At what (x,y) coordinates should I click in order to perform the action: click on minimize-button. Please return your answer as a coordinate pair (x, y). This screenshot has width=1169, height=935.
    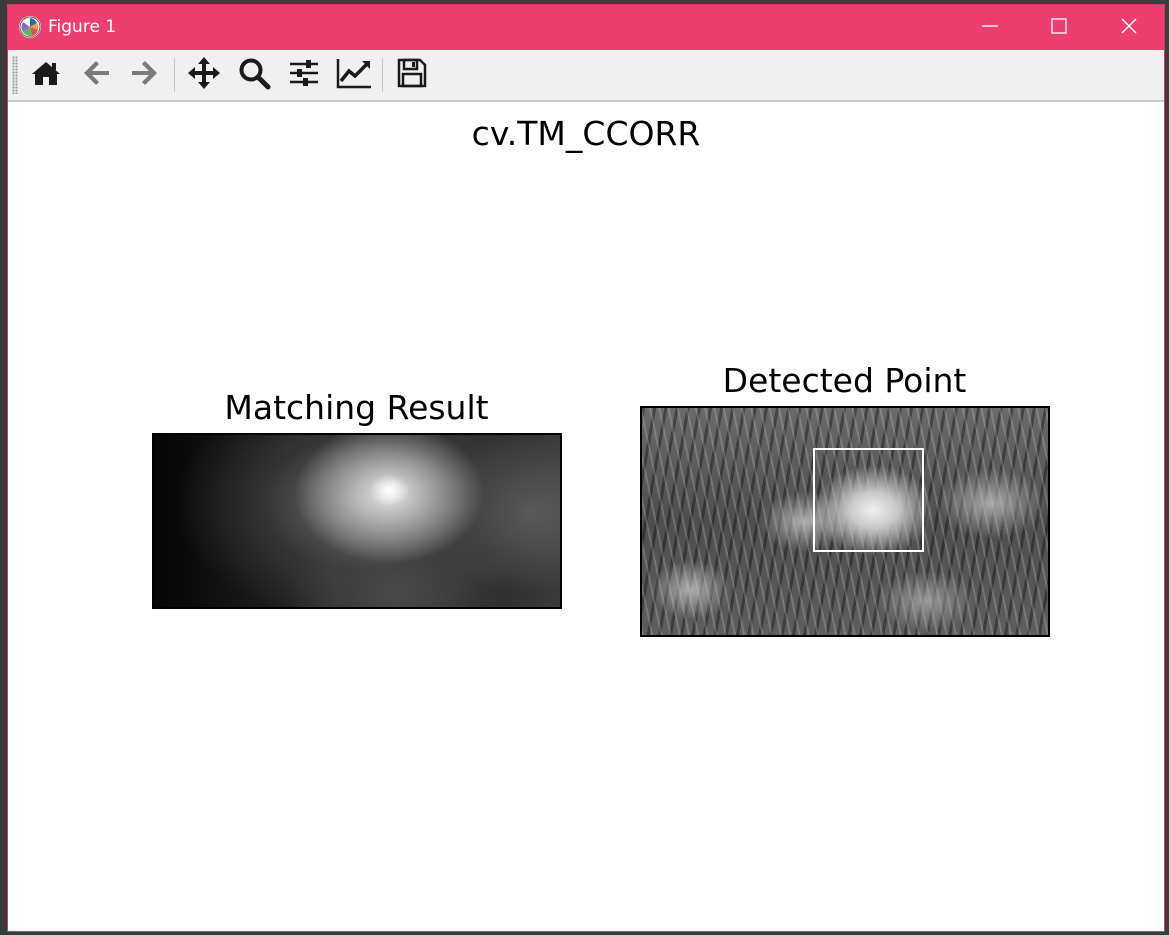
    Looking at the image, I should click on (990, 27).